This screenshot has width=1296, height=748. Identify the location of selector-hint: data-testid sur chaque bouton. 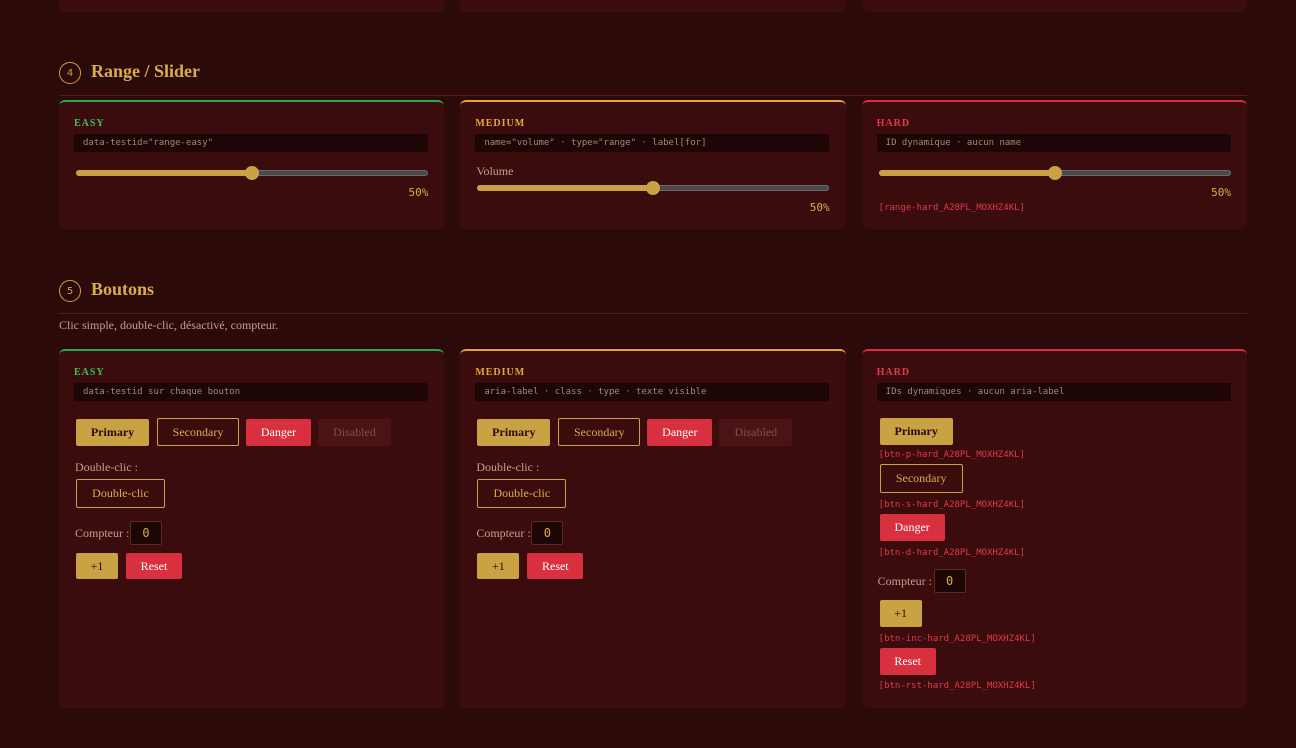
(251, 392).